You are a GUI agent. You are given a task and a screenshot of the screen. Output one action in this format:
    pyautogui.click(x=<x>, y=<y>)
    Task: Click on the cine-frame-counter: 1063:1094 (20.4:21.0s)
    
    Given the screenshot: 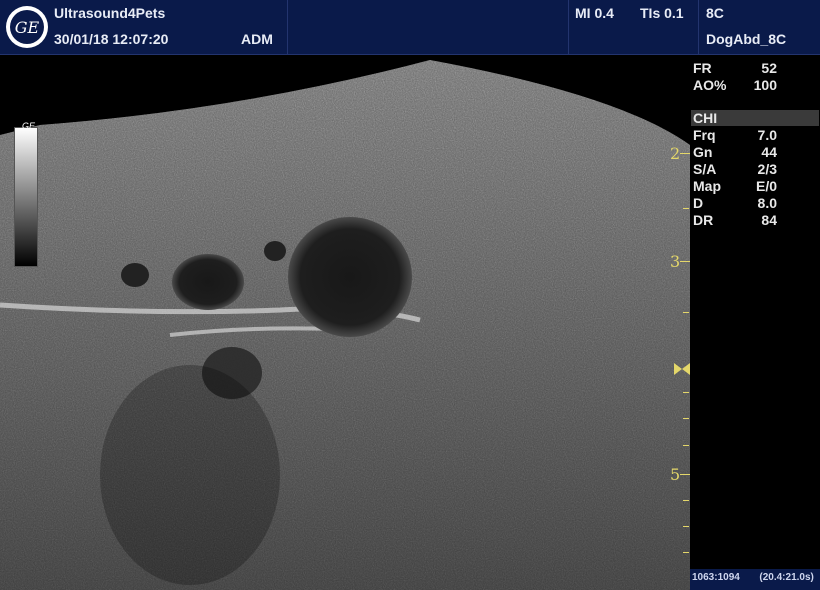 What is the action you would take?
    pyautogui.click(x=753, y=577)
    